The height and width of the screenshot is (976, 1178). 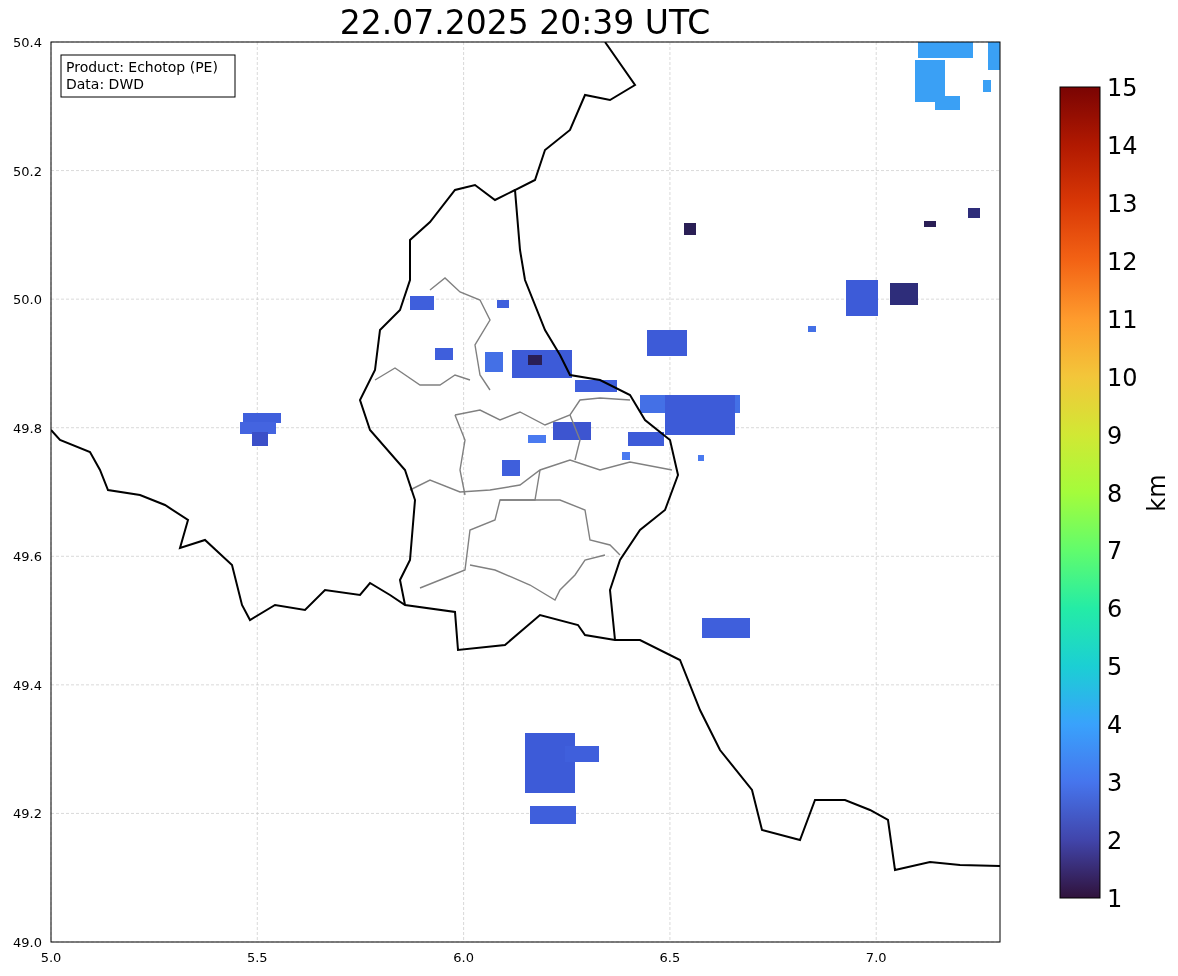 I want to click on colorbar-tick-label: 15, so click(x=1122, y=88).